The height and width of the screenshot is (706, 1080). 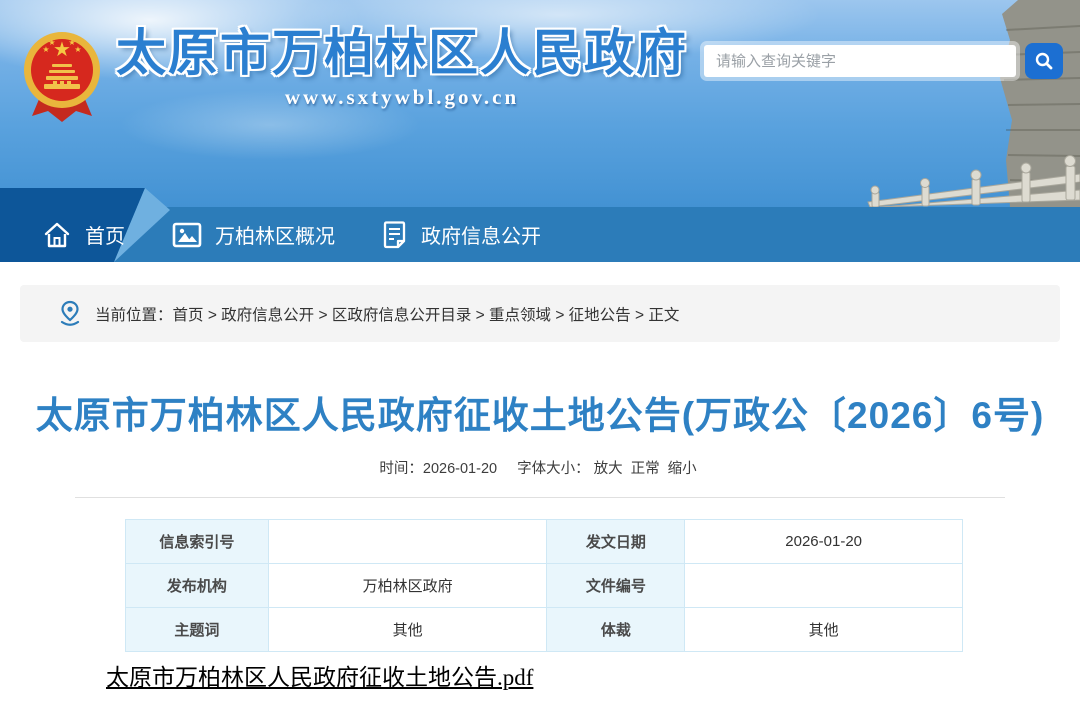 I want to click on table-row: 主题词 其他 体裁 其他, so click(x=544, y=629).